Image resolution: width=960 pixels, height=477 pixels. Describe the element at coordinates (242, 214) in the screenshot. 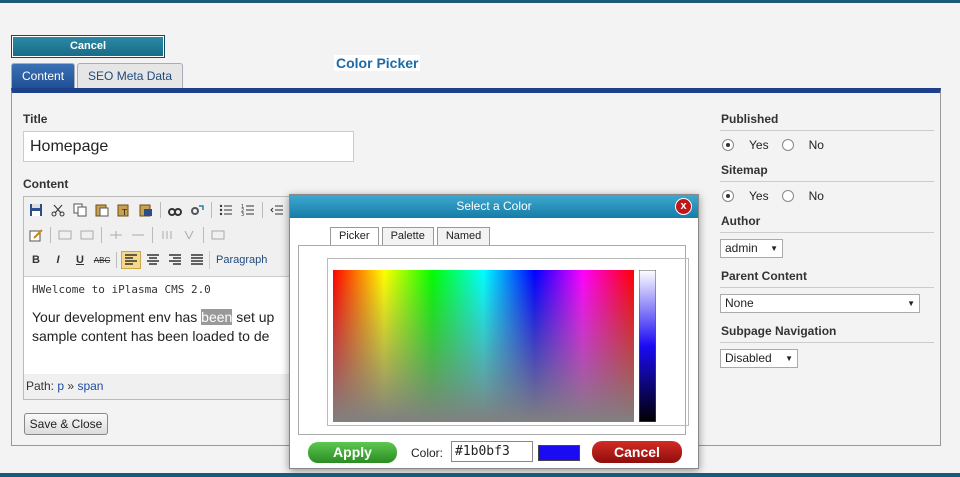

I see `svg-text: 3` at that location.